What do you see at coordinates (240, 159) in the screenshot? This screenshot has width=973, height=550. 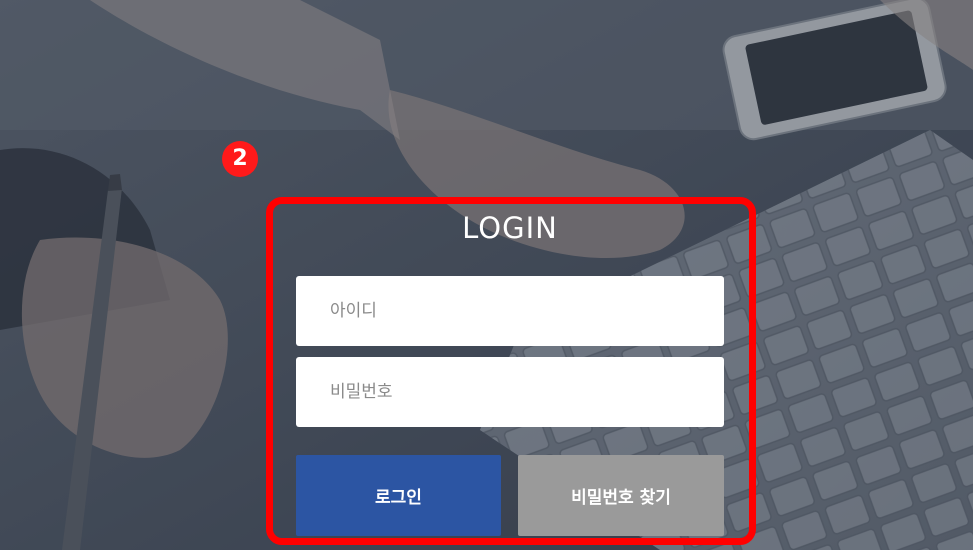 I see `step-number-badge: 2` at bounding box center [240, 159].